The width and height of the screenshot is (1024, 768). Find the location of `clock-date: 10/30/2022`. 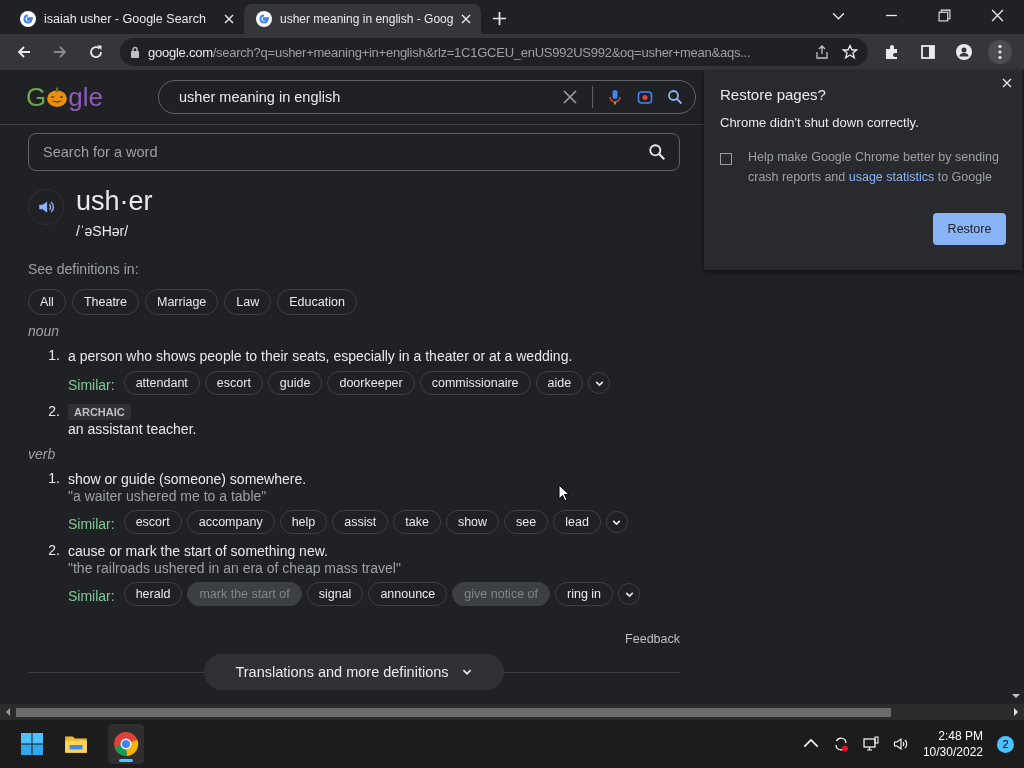

clock-date: 10/30/2022 is located at coordinates (952, 752).